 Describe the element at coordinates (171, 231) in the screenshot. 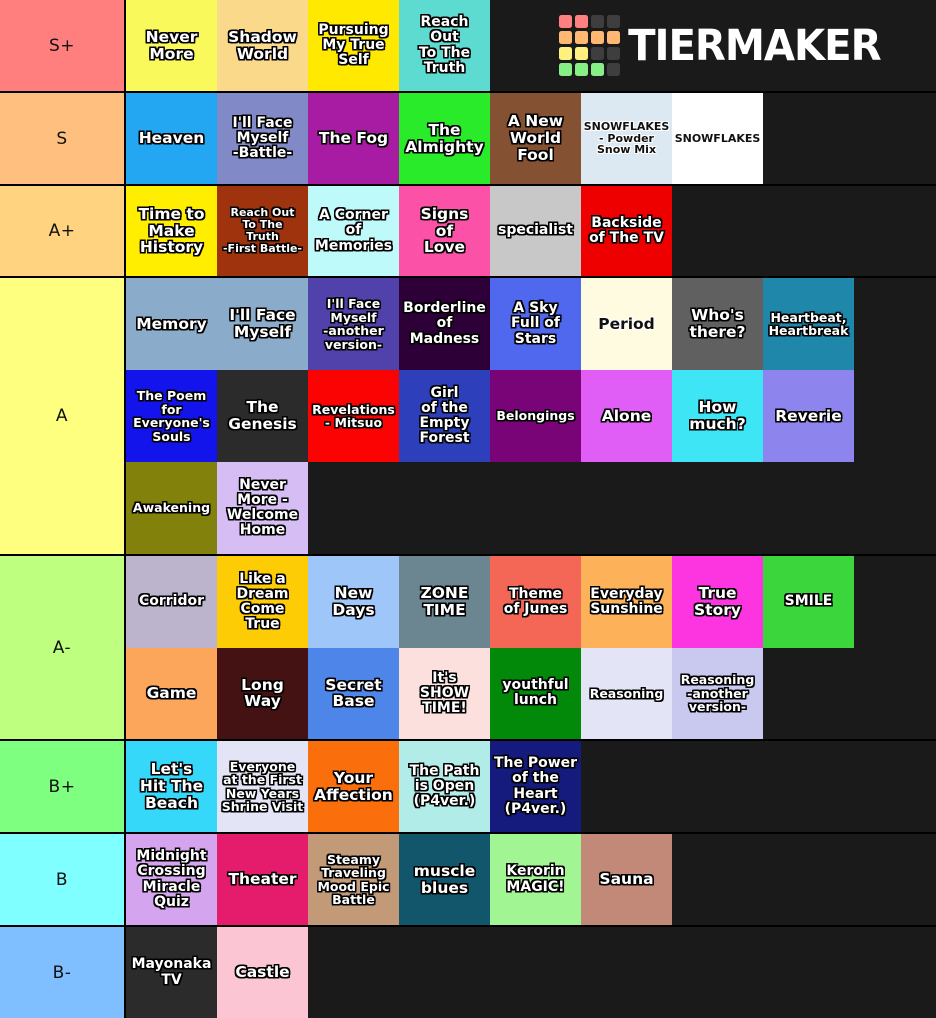

I see `tier-item: Time to Make History` at that location.